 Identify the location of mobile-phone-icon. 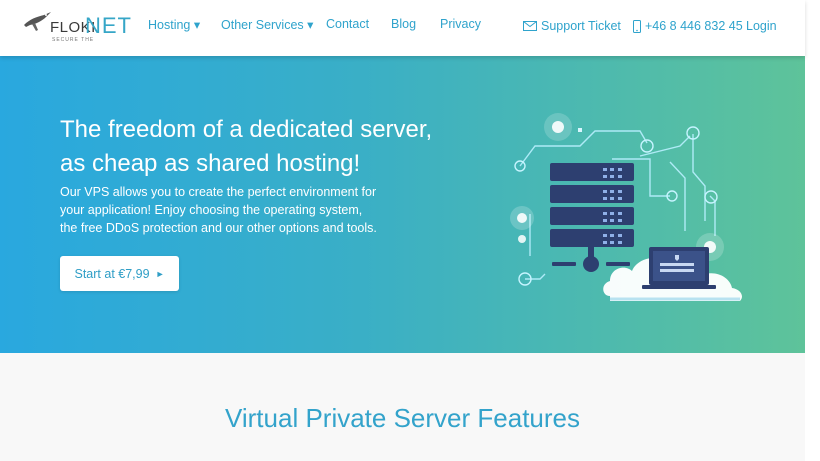
(637, 26).